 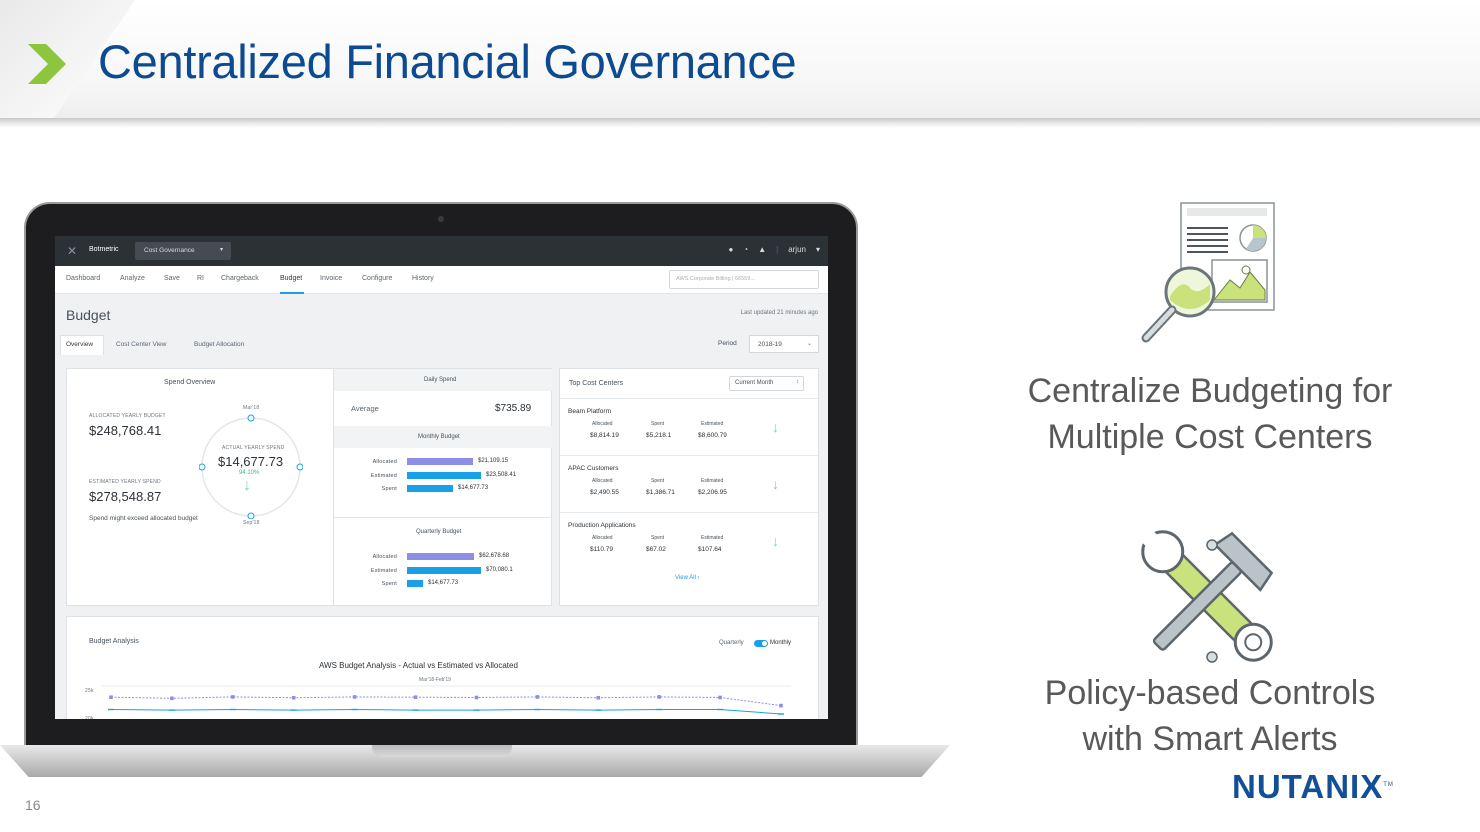 What do you see at coordinates (1308, 786) in the screenshot?
I see `nutanix-logo-text: NUTANIX` at bounding box center [1308, 786].